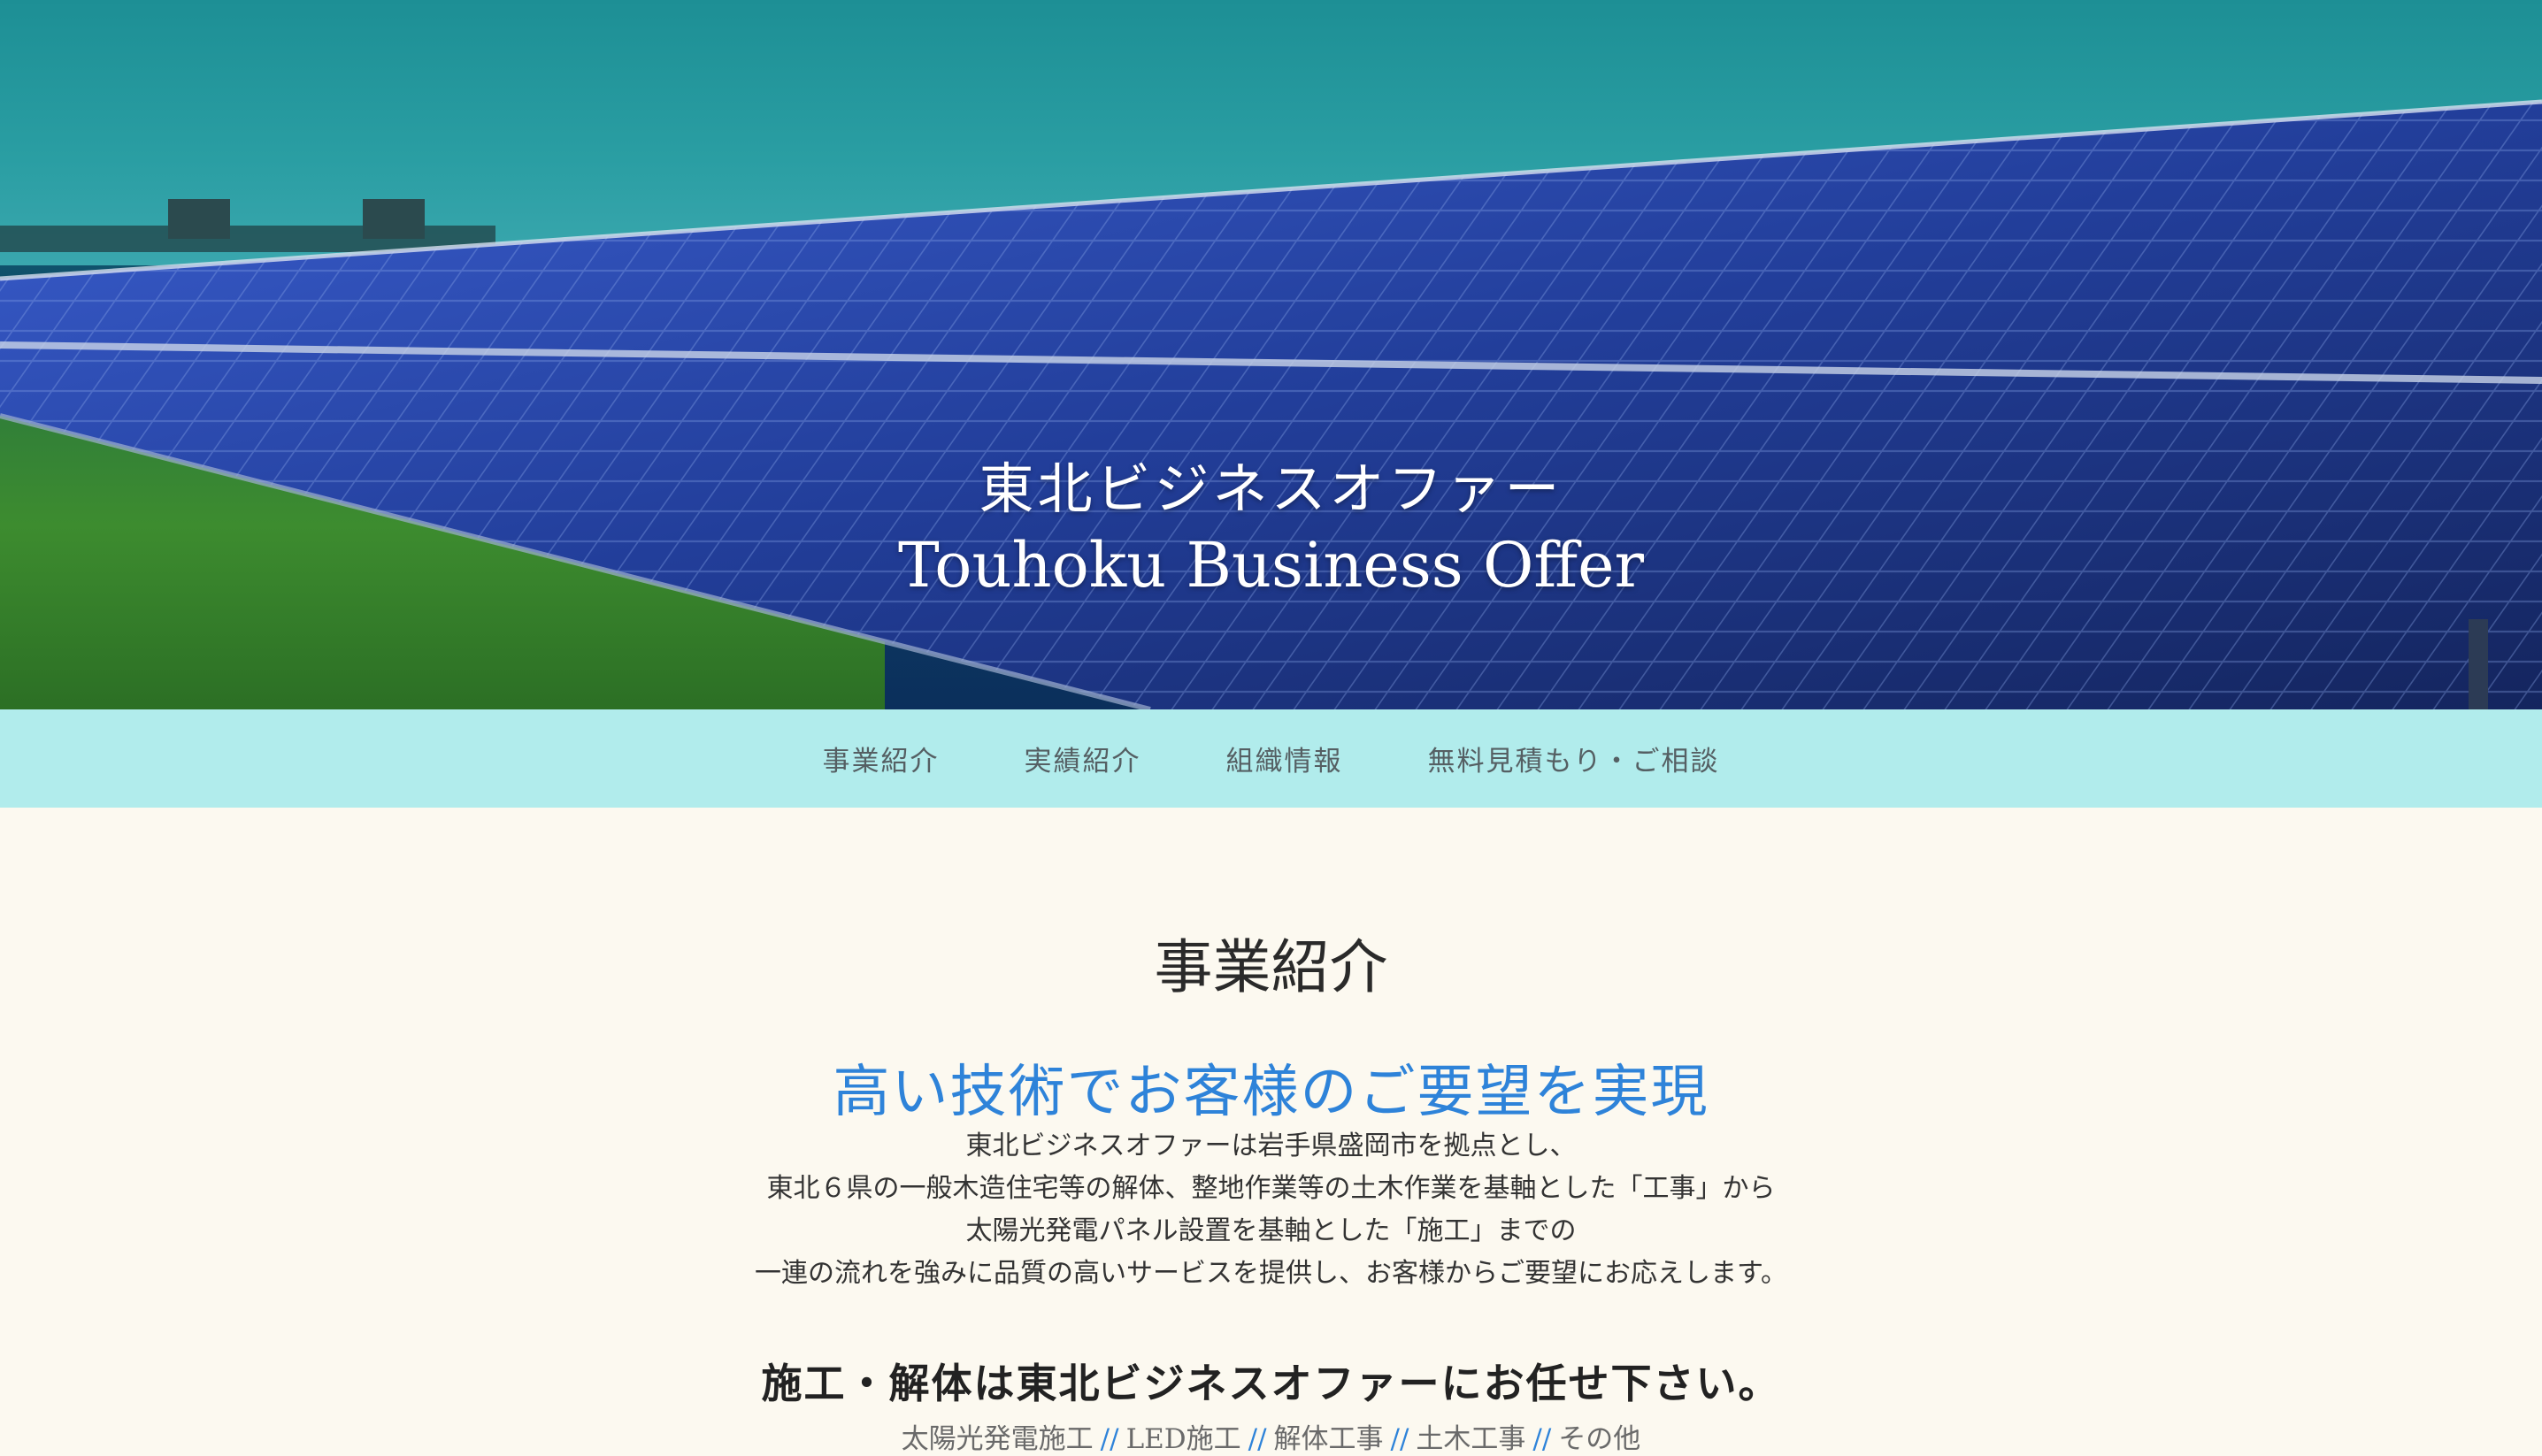  I want to click on service-item: その他, so click(1599, 1439).